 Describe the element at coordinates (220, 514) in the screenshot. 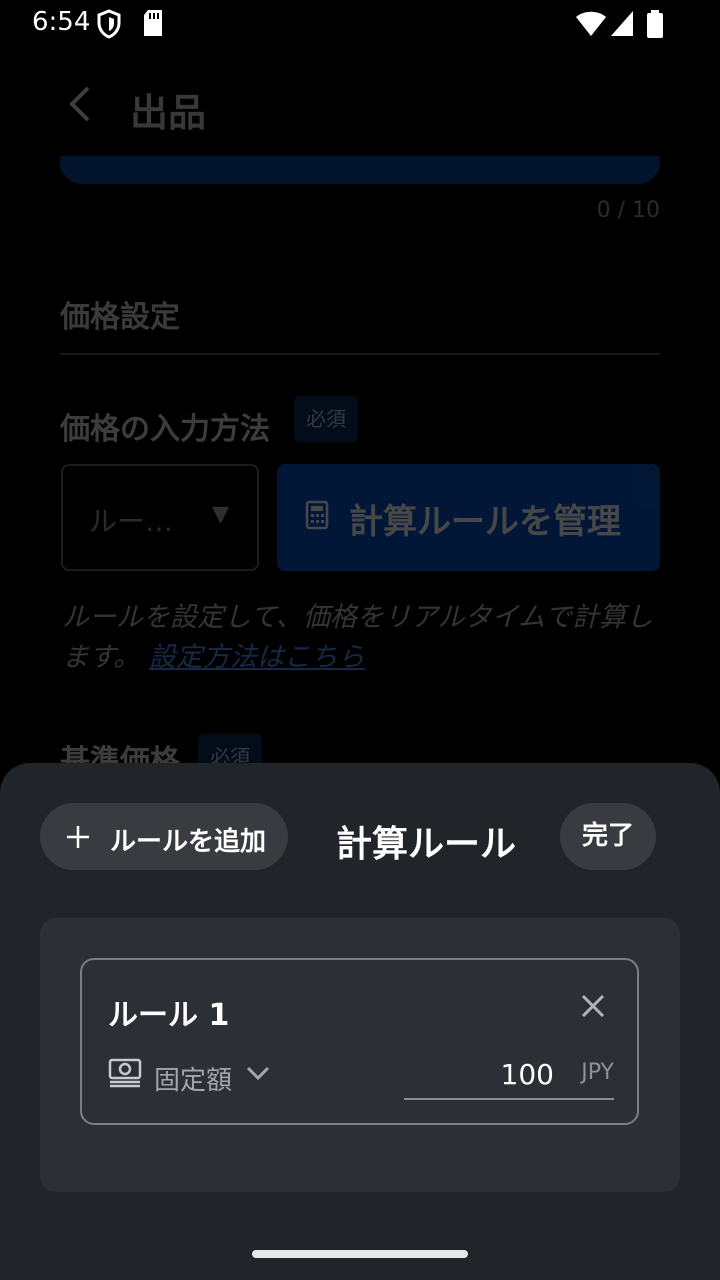

I see `dropdown-caret-icon: ▼` at that location.